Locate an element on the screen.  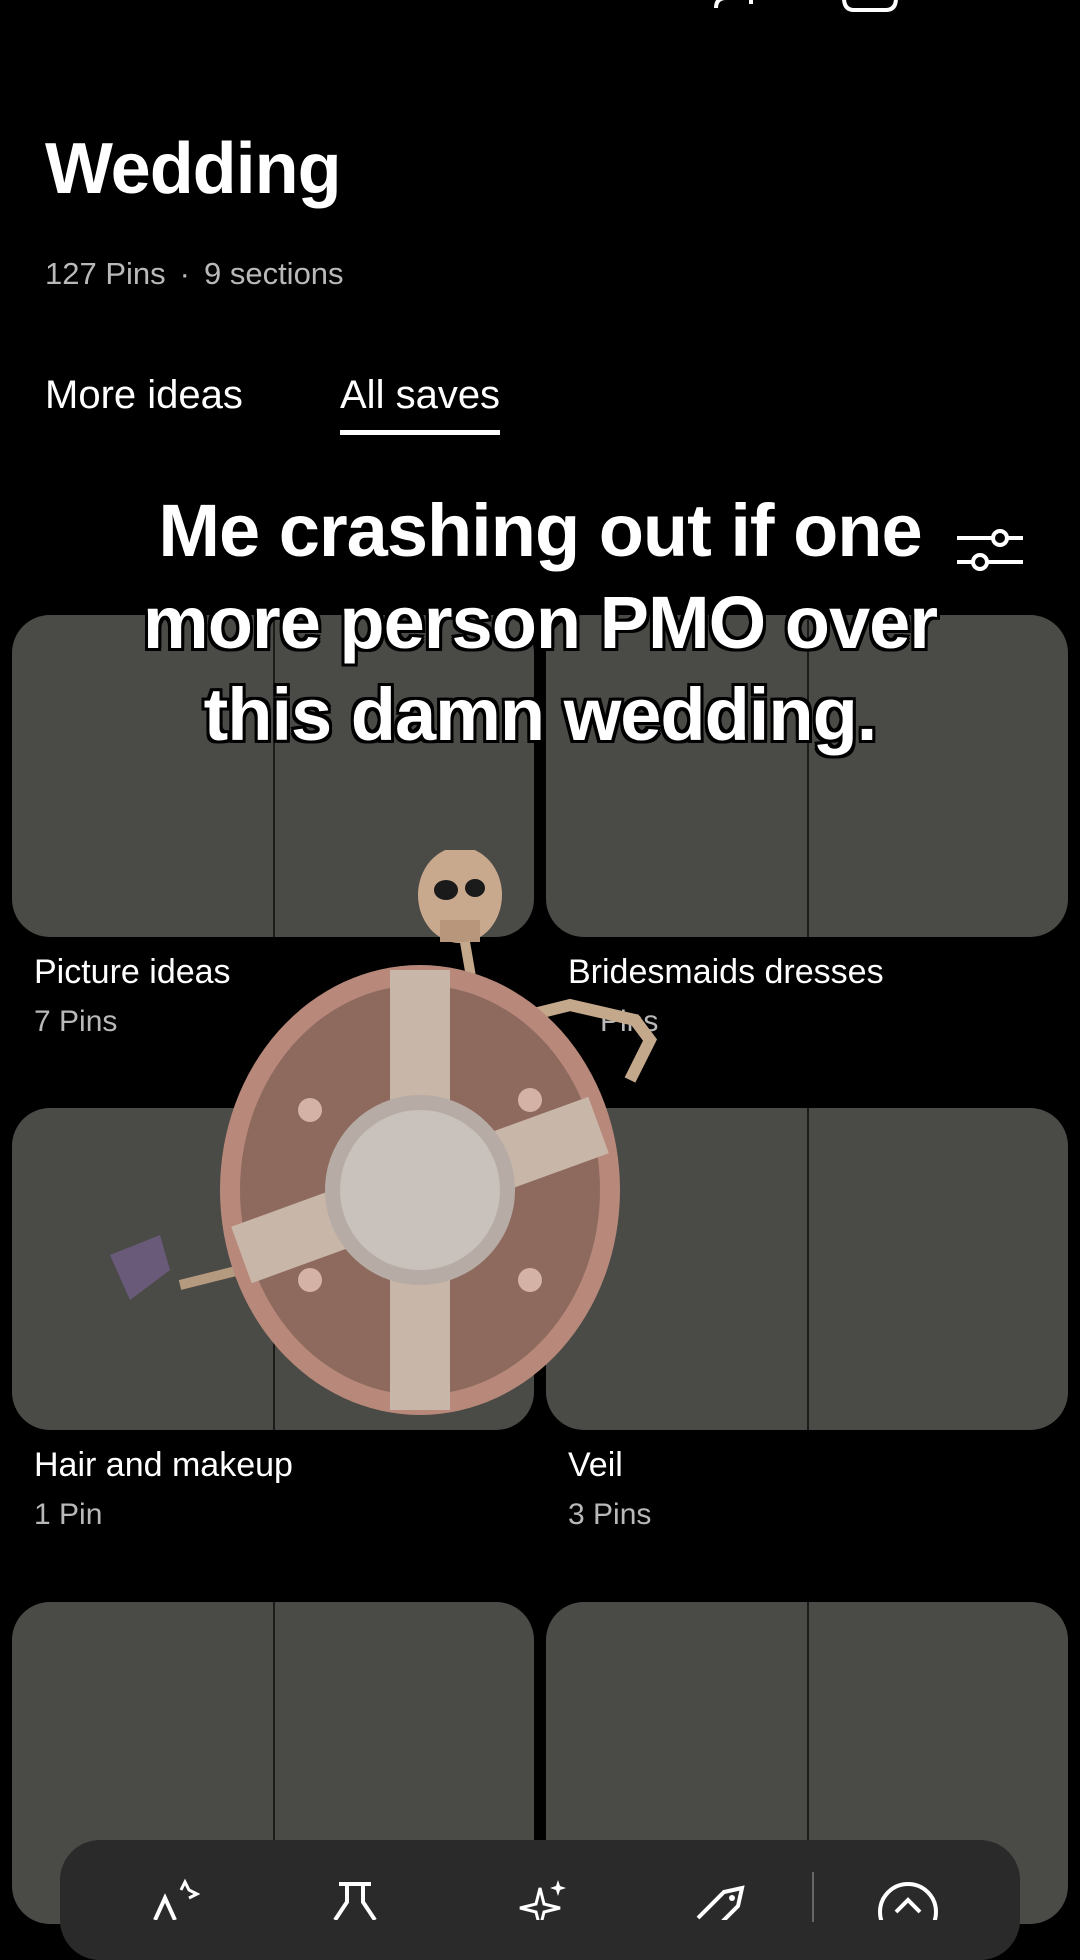
more-options-icon is located at coordinates (870, 9).